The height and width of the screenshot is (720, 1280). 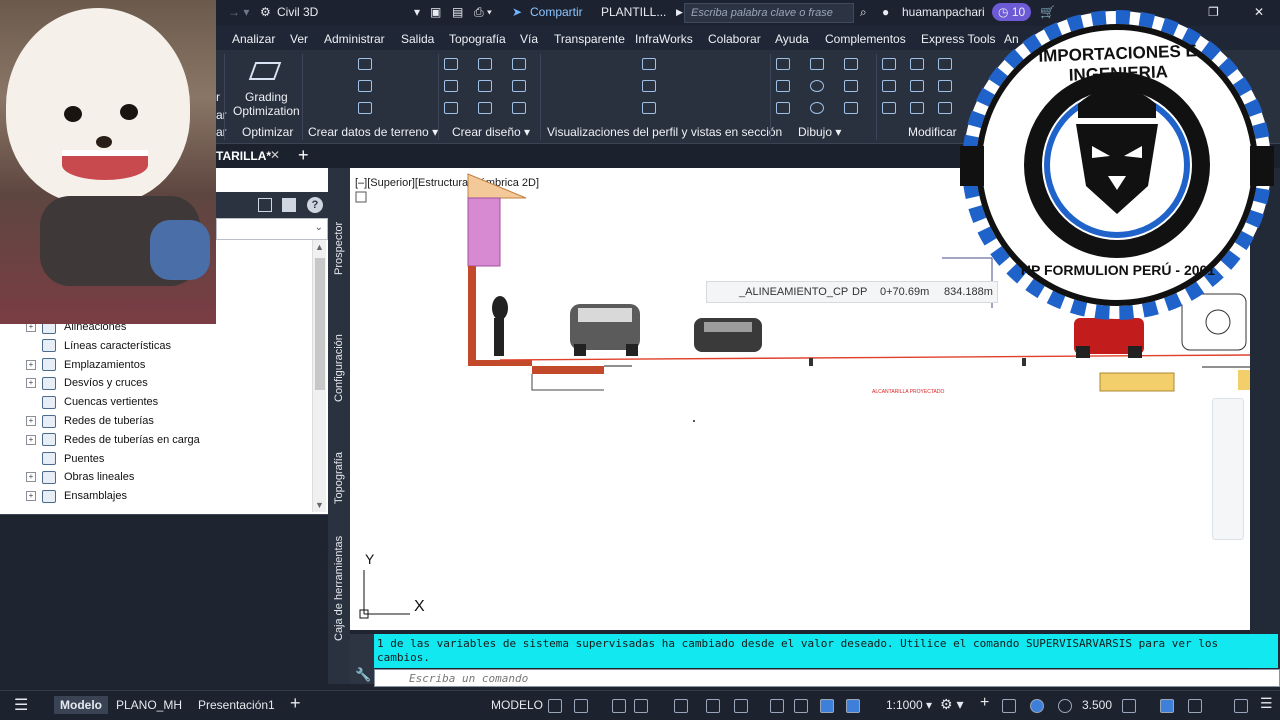 What do you see at coordinates (801, 706) in the screenshot?
I see `transparency-icon` at bounding box center [801, 706].